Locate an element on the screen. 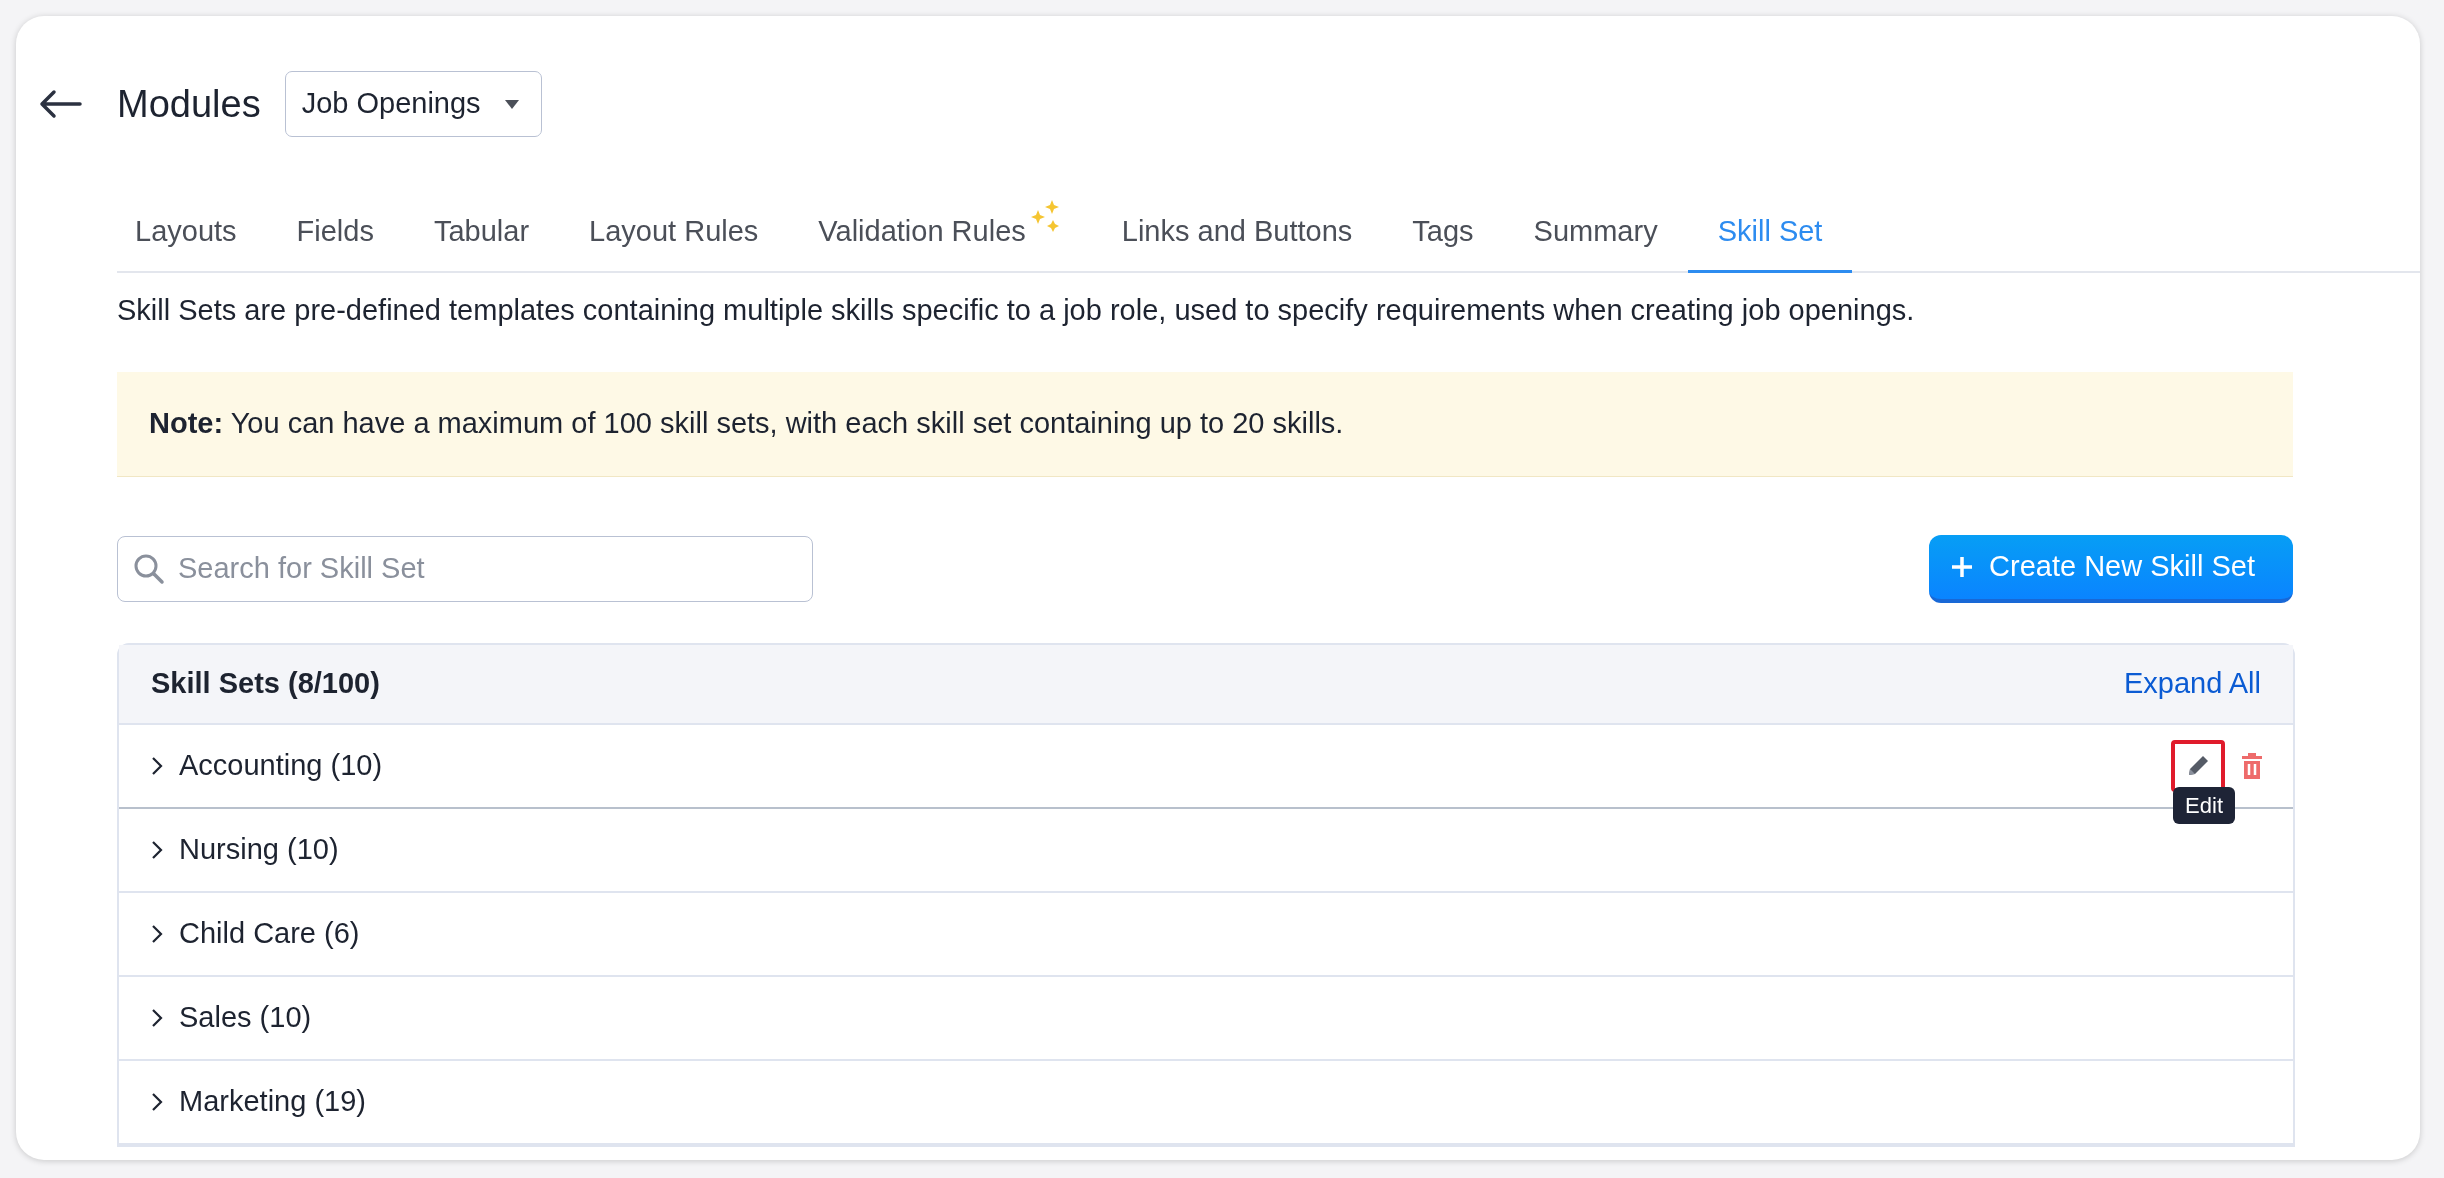 The width and height of the screenshot is (2444, 1178). tab: Tags is located at coordinates (1443, 234).